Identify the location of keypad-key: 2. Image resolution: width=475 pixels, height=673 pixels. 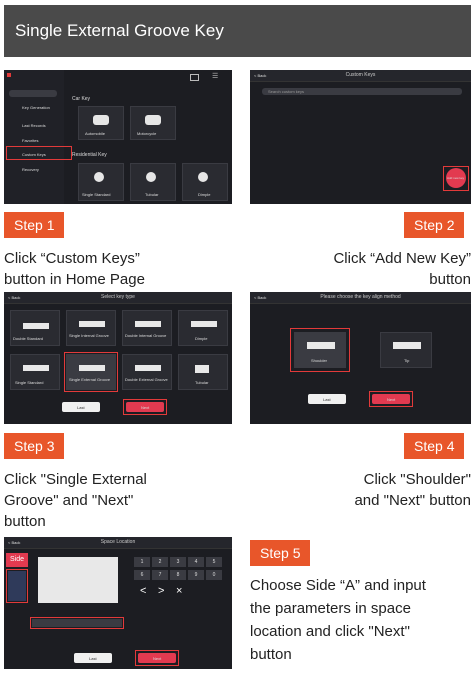
(160, 562).